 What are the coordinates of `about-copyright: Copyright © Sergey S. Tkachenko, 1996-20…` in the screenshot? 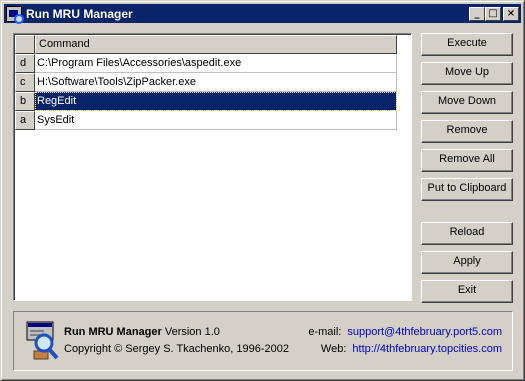 It's located at (176, 349).